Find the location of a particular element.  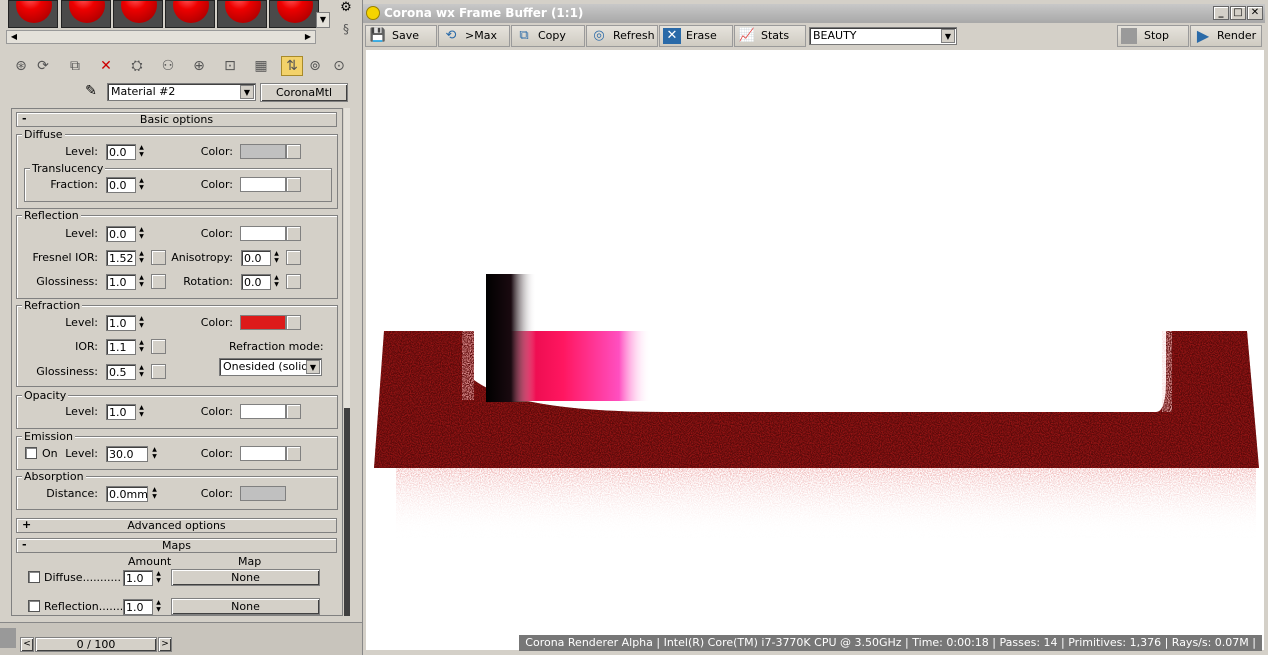

fresnel-map-button is located at coordinates (158, 257).